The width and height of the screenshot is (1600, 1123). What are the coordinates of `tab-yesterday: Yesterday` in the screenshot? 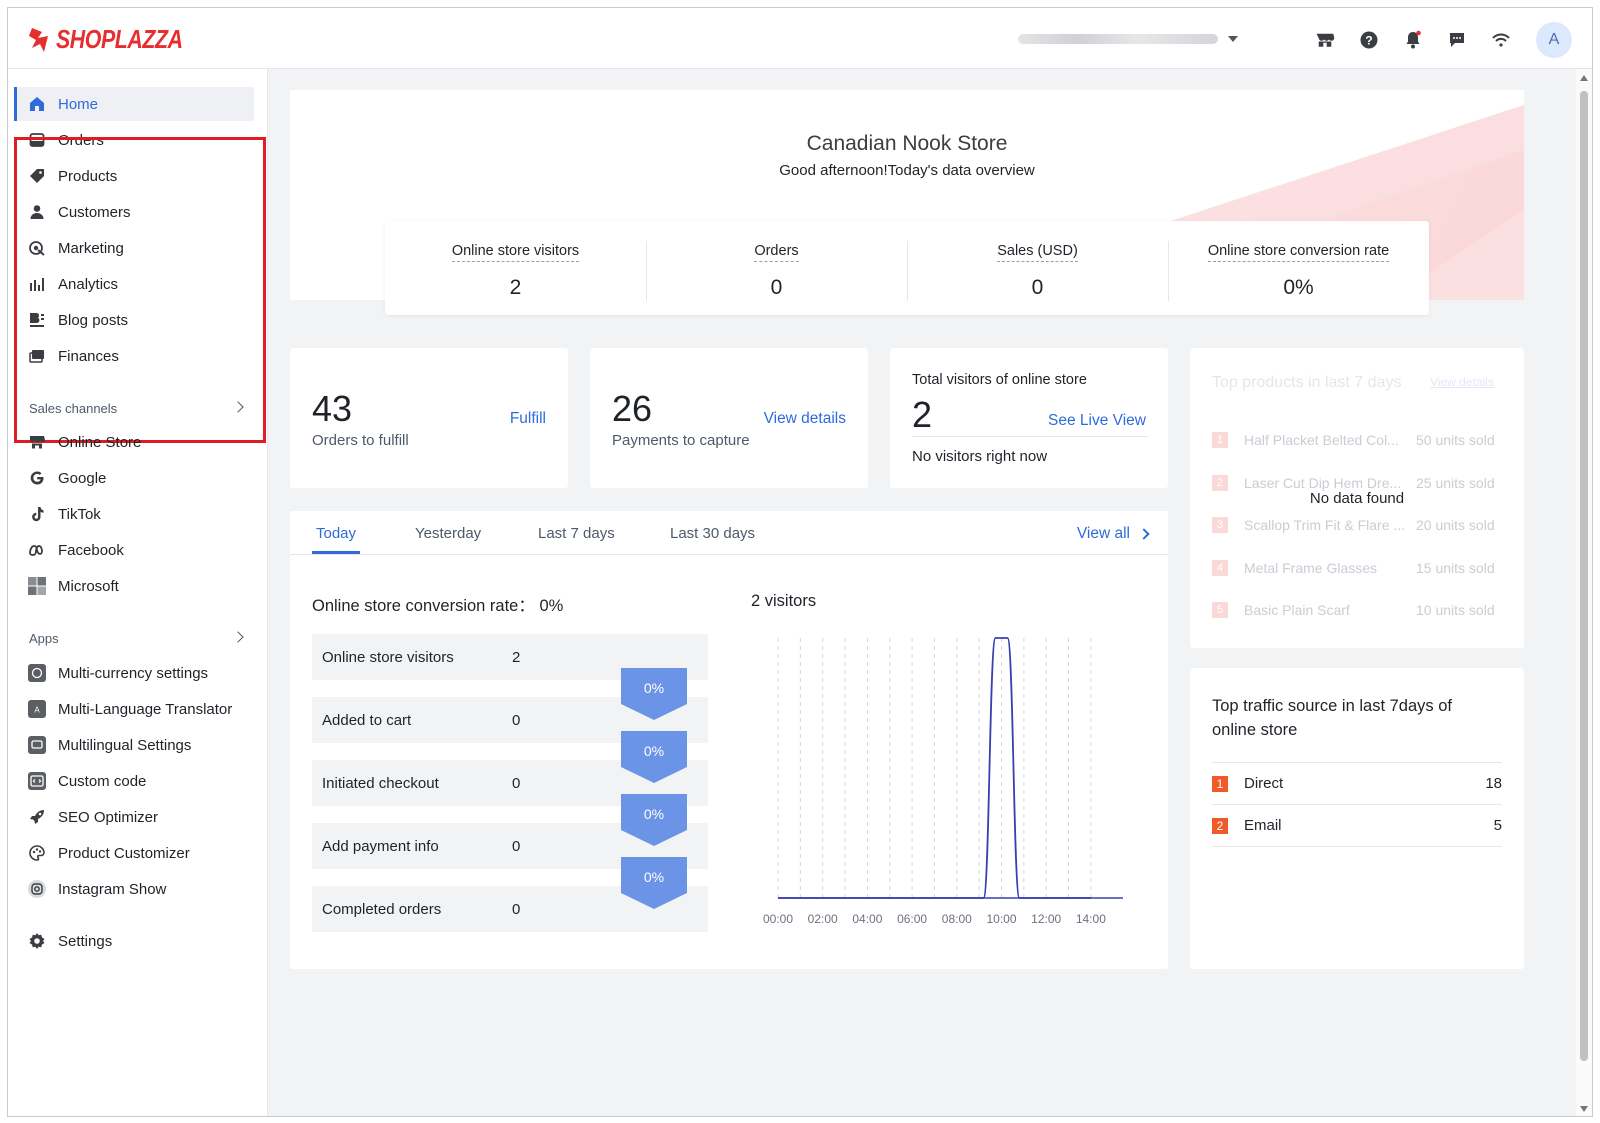 It's located at (448, 533).